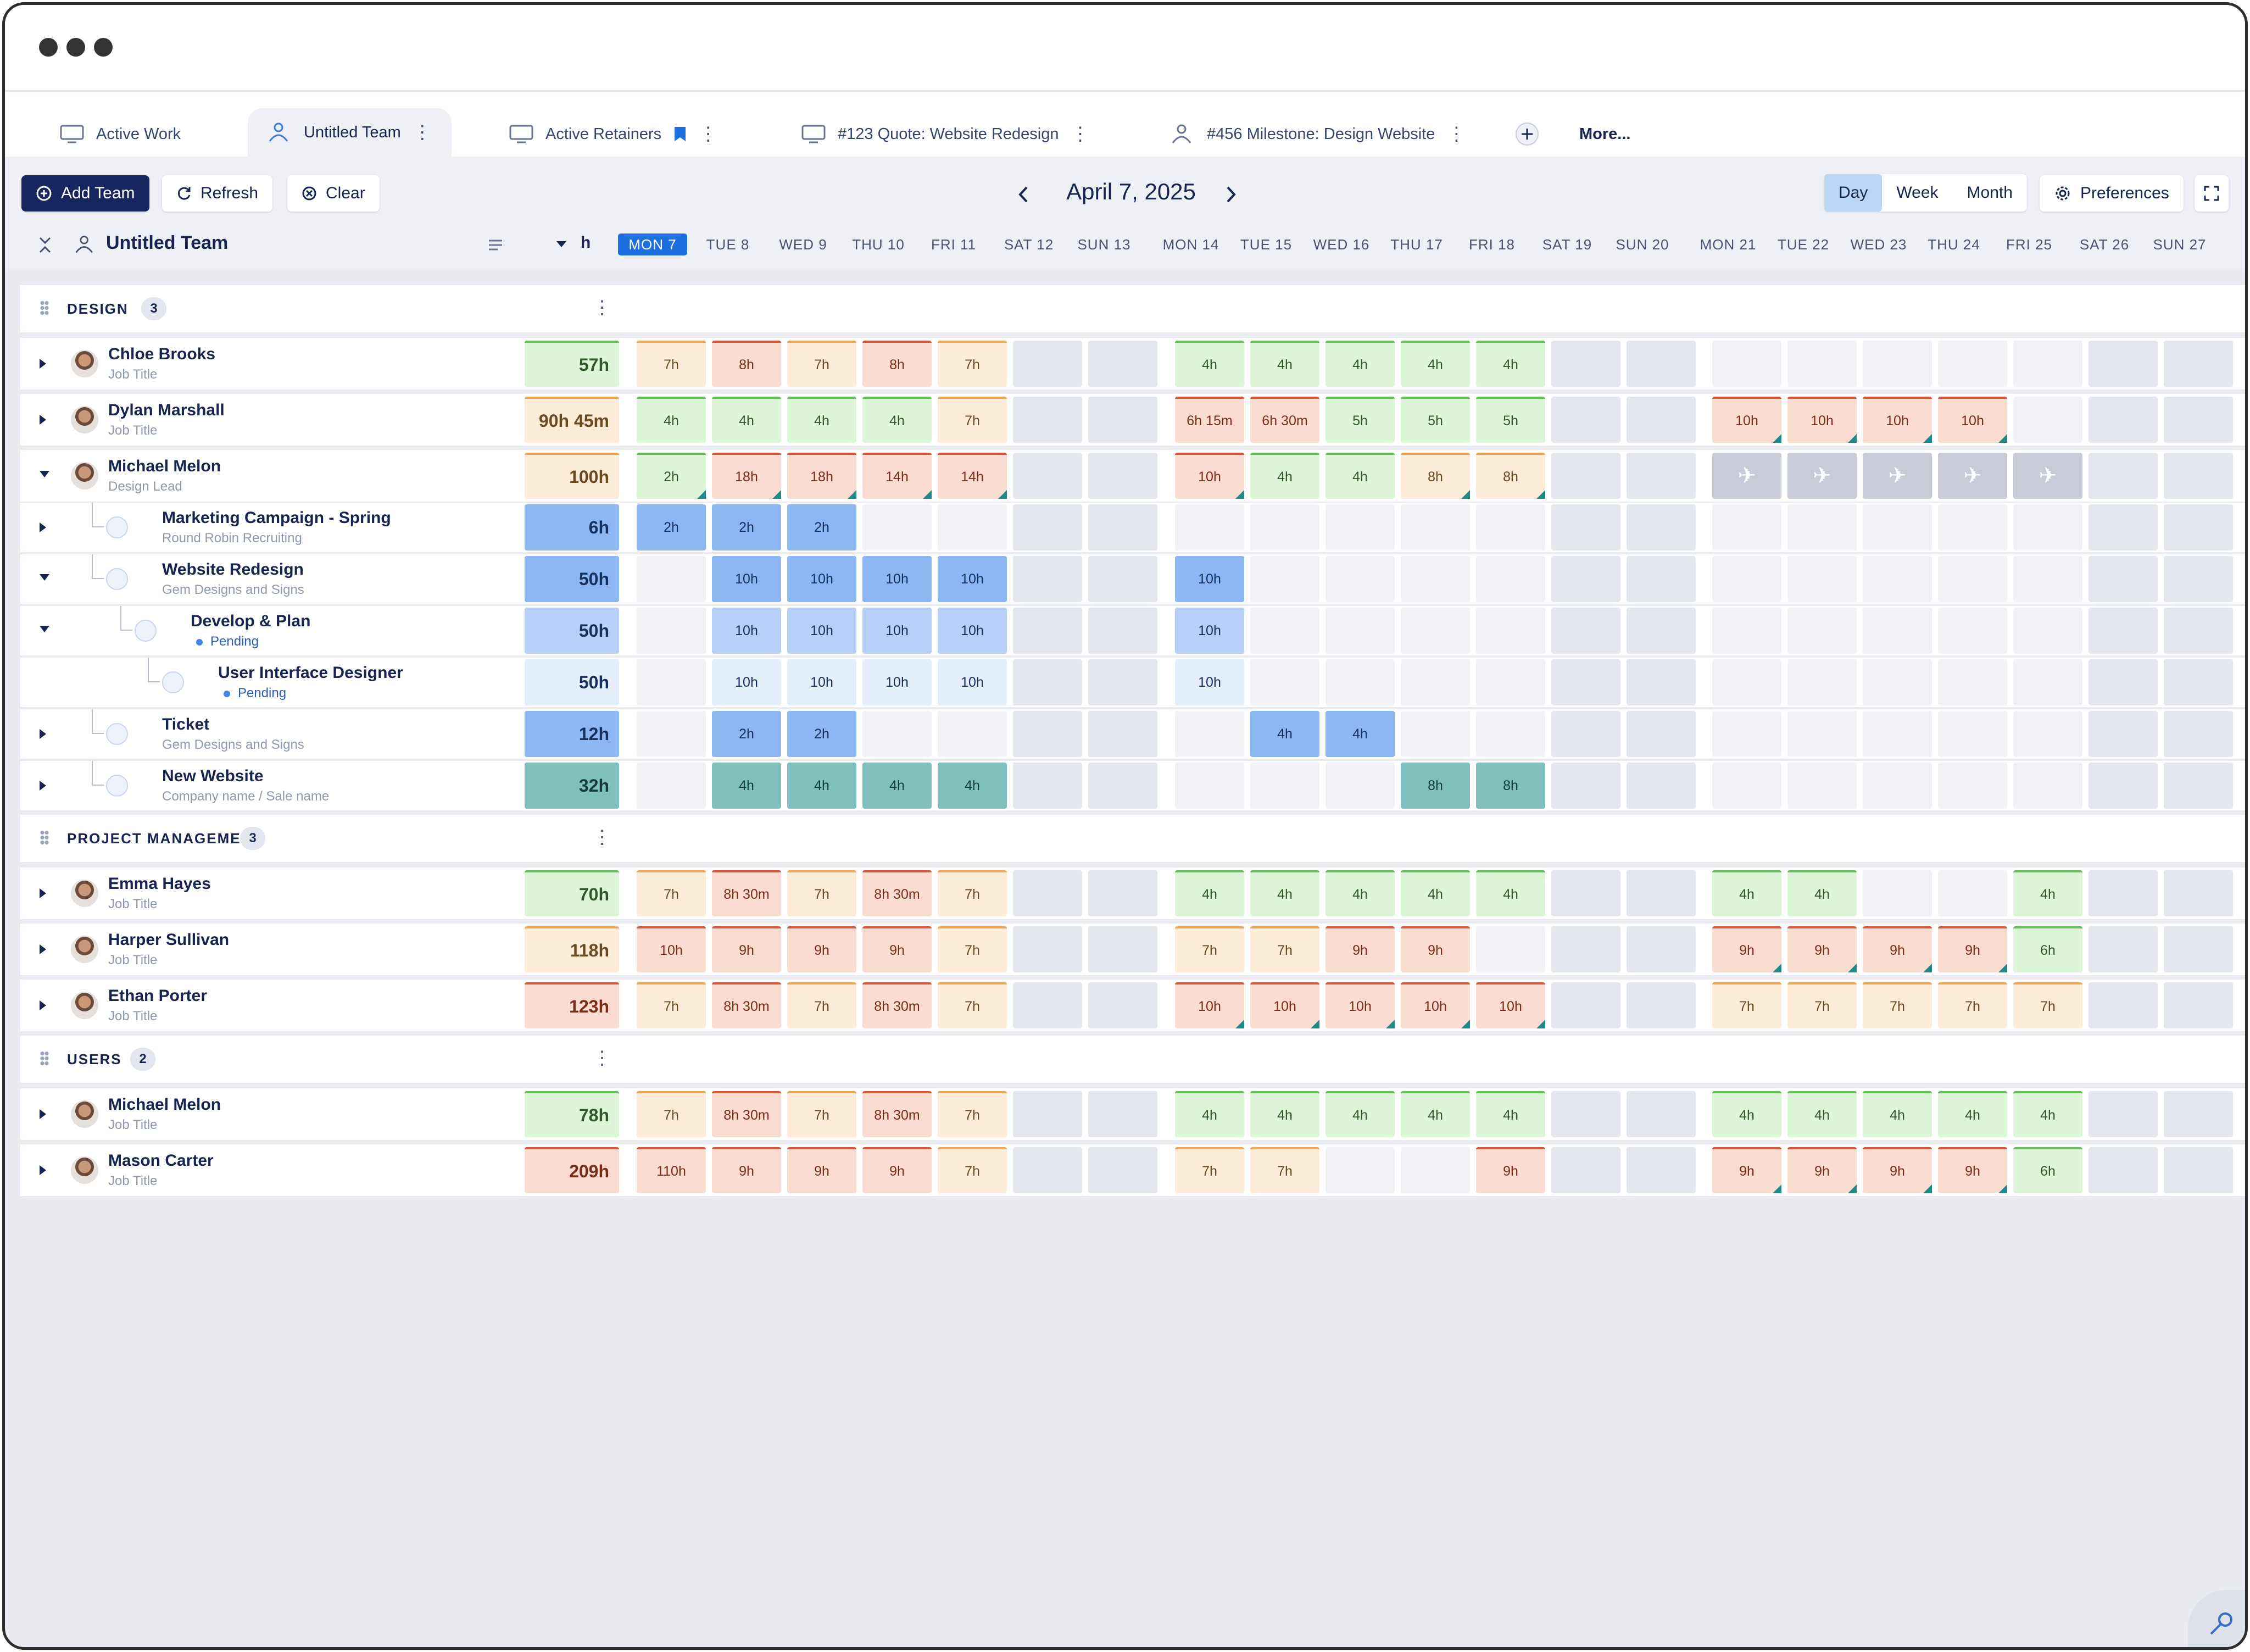  Describe the element at coordinates (602, 1058) in the screenshot. I see `kebab-menu-icon: ⋮` at that location.